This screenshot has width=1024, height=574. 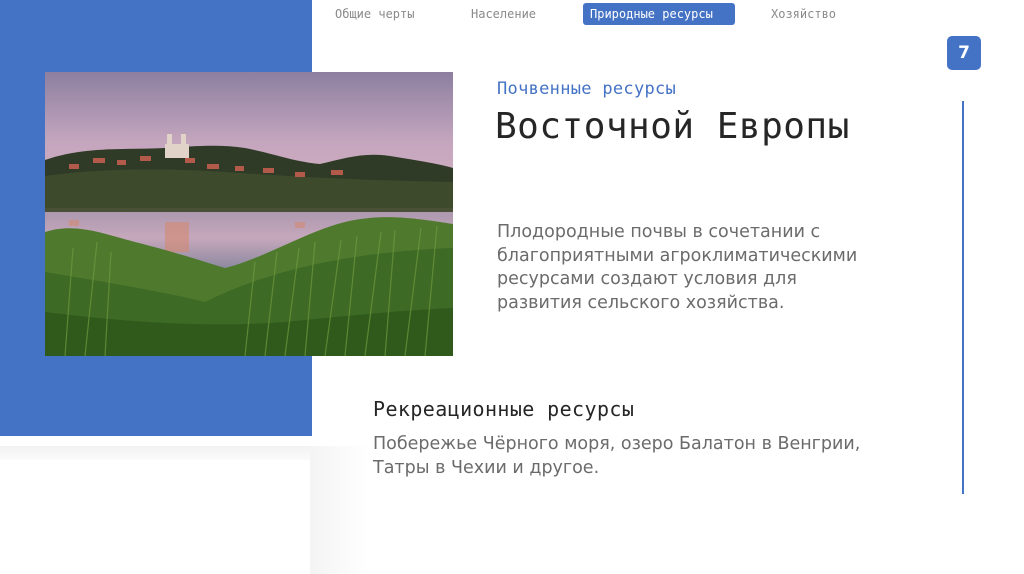 I want to click on tab-economy: Хозяйство, so click(x=803, y=14).